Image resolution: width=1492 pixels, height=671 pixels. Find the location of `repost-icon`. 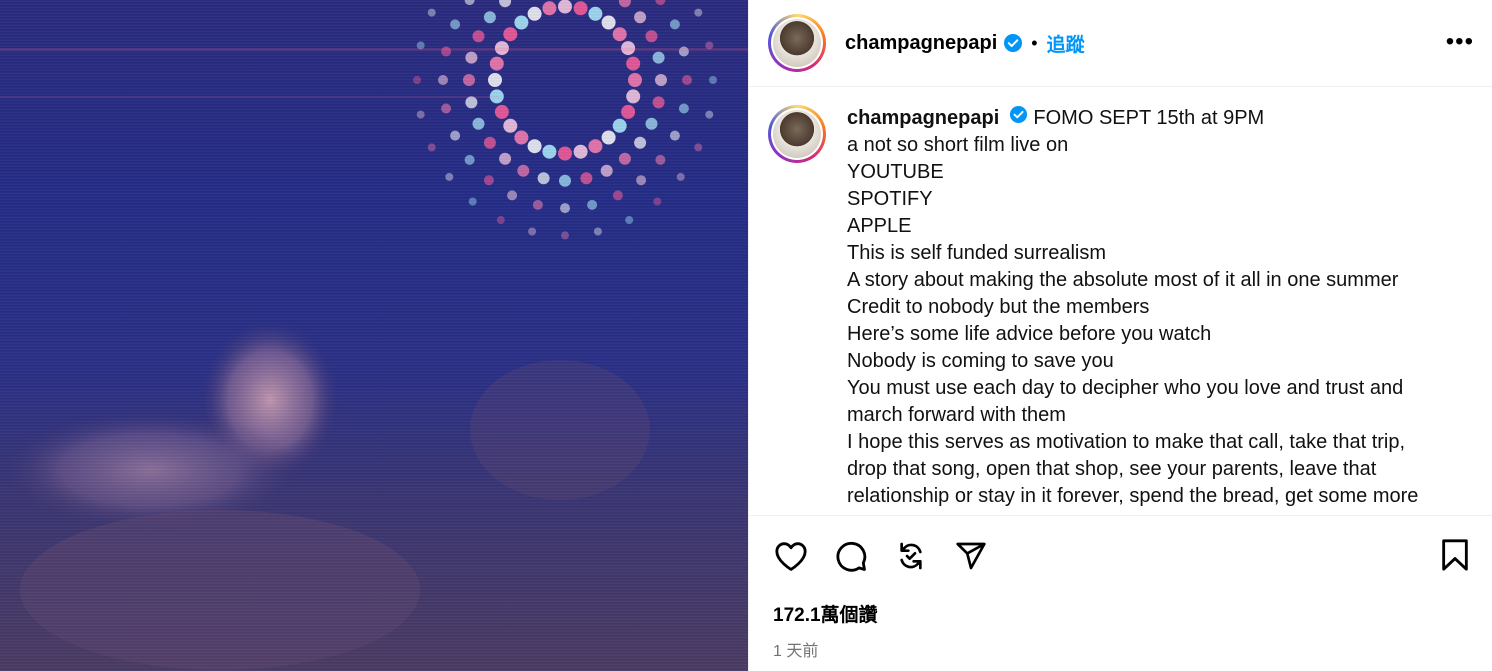

repost-icon is located at coordinates (911, 556).